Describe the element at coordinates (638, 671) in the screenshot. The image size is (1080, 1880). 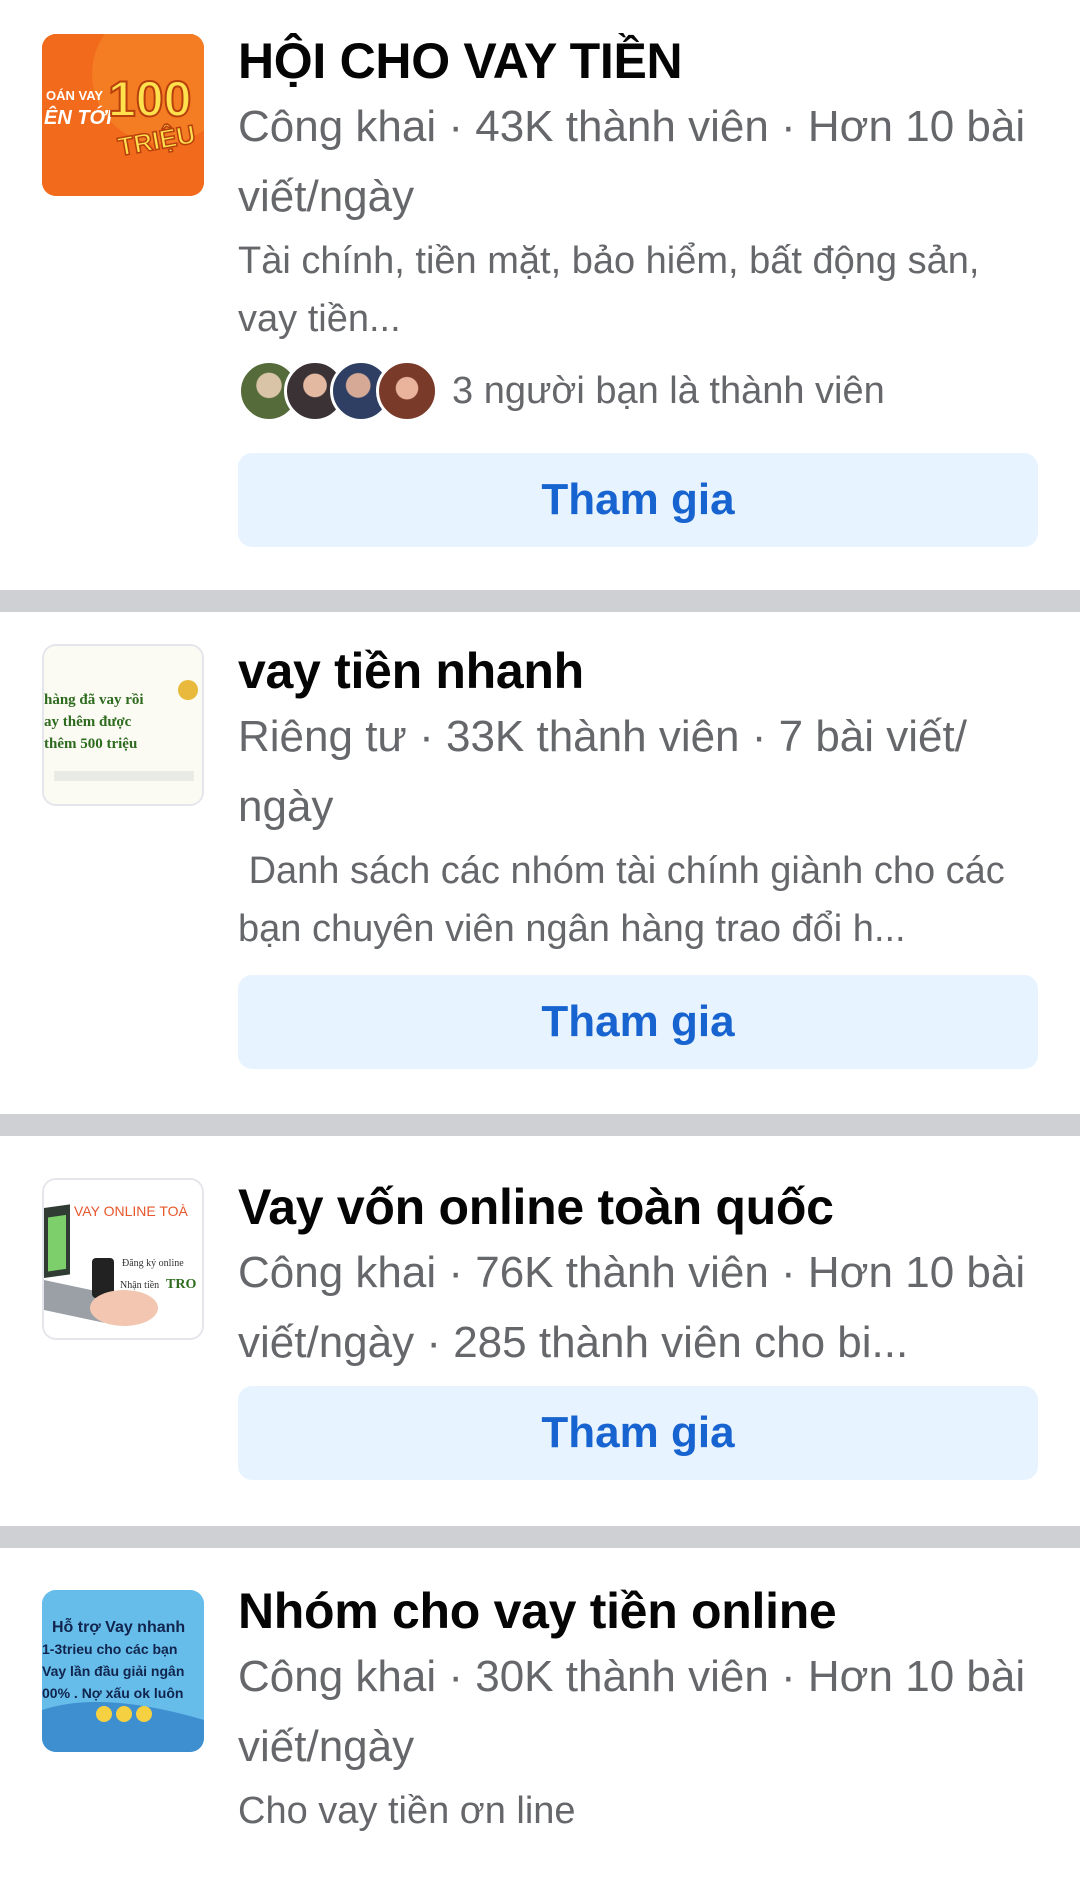
I see `group-name: vay tiền nhanh` at that location.